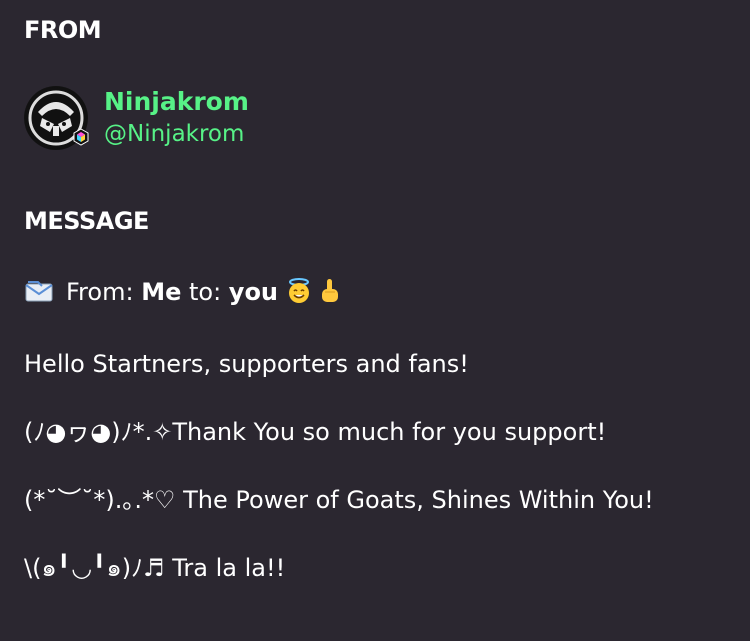 This screenshot has width=750, height=641. I want to click on sender-block: Ninjakrom @Ninjakrom, so click(136, 118).